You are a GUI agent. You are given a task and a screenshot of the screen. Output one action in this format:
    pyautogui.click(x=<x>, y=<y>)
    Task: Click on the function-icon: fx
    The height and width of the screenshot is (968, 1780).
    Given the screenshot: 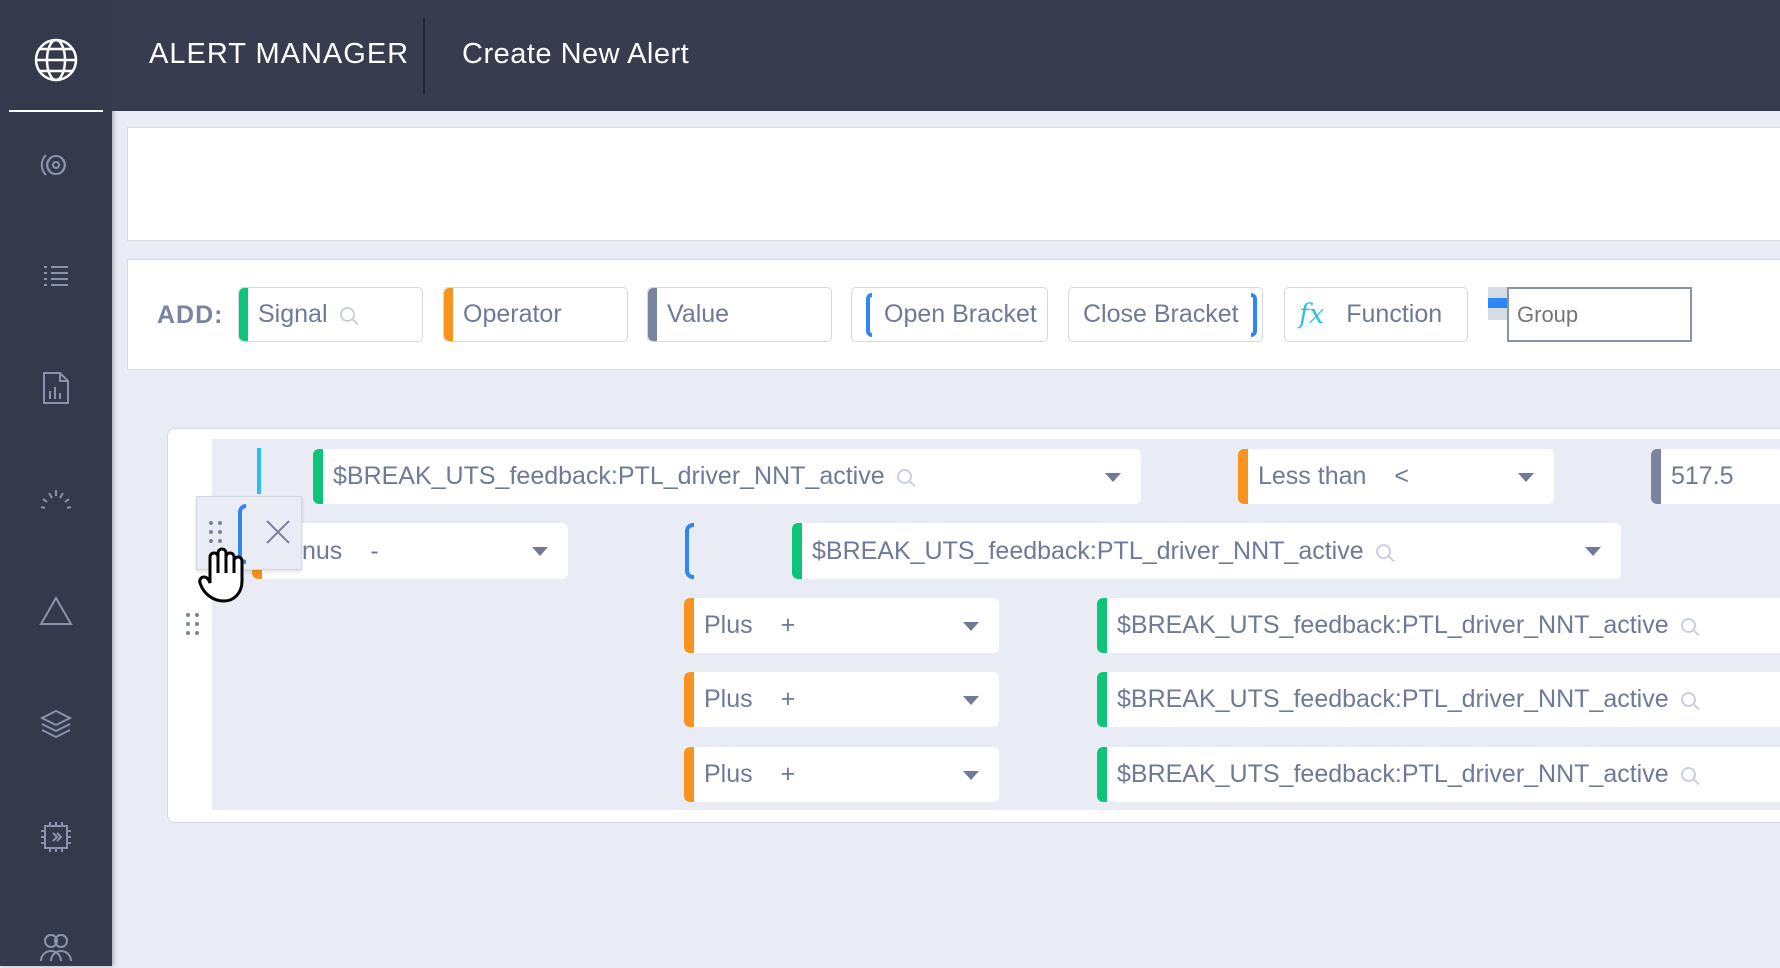 What is the action you would take?
    pyautogui.click(x=1312, y=314)
    